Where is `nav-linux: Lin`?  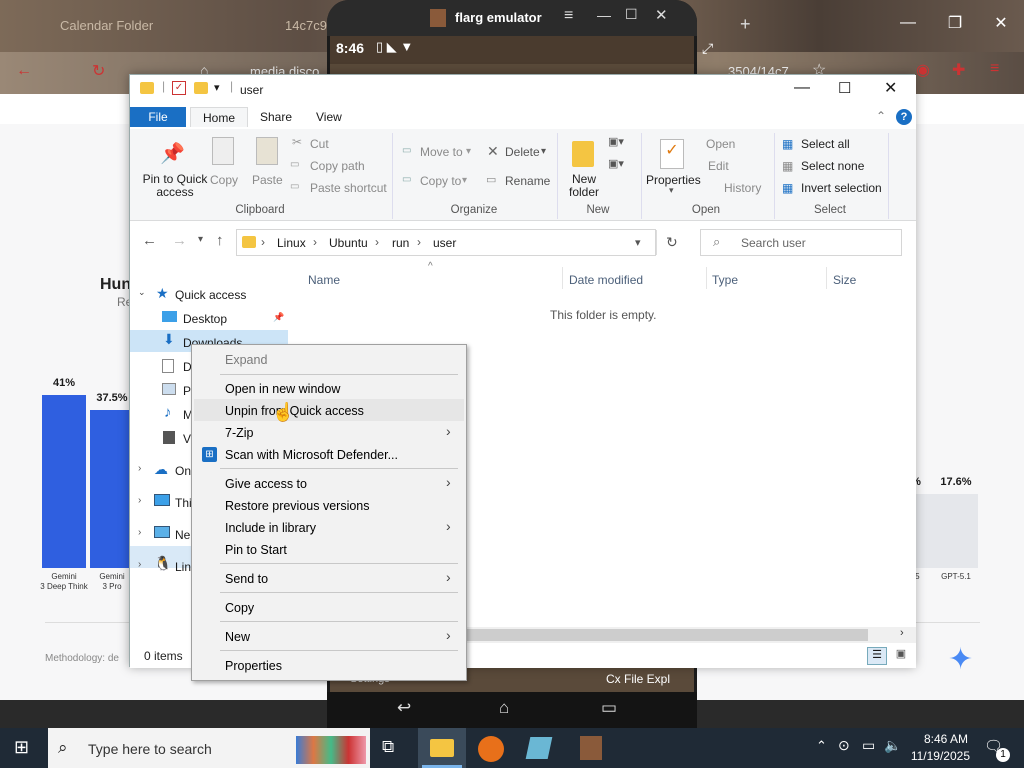 nav-linux: Lin is located at coordinates (183, 567).